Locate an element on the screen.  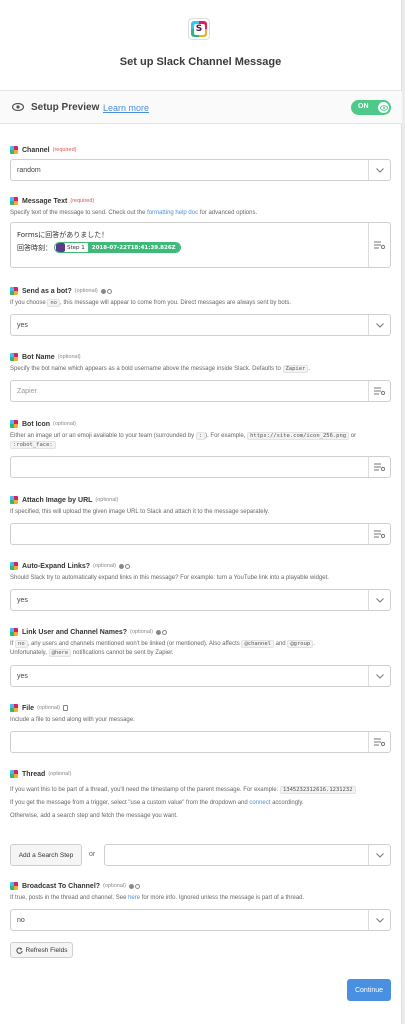
field-label: Bot Name is located at coordinates (38, 357).